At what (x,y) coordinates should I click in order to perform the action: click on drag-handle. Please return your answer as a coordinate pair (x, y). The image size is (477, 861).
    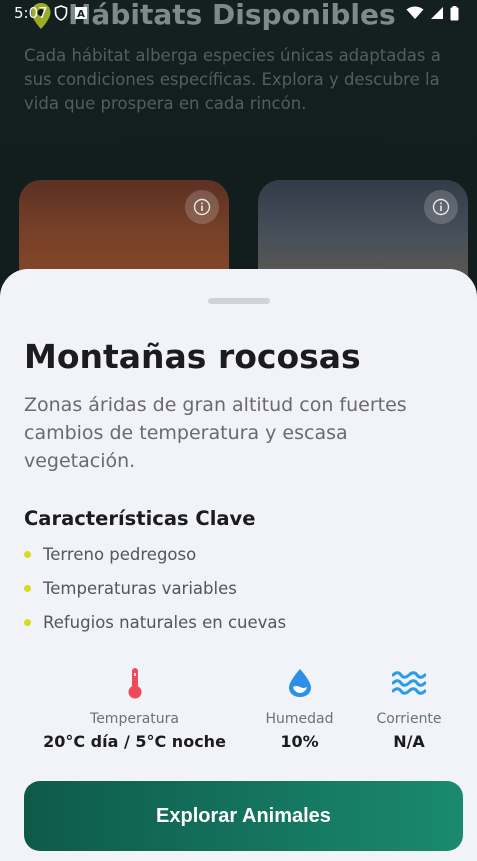
    Looking at the image, I should click on (238, 301).